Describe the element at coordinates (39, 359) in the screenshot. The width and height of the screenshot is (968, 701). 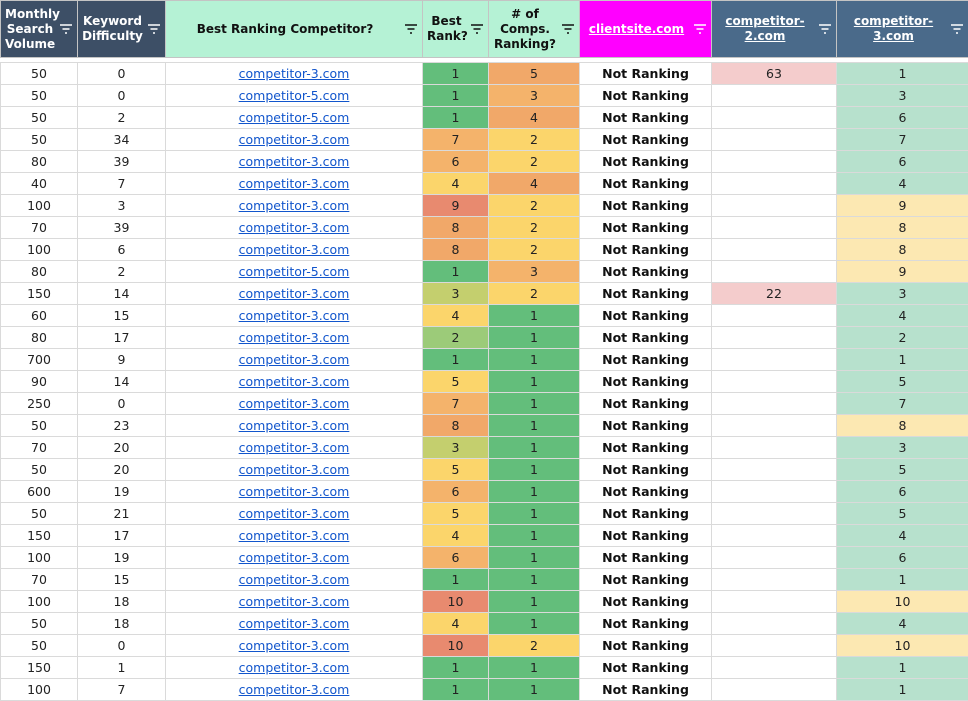
I see `cell-search-volume: 700` at that location.